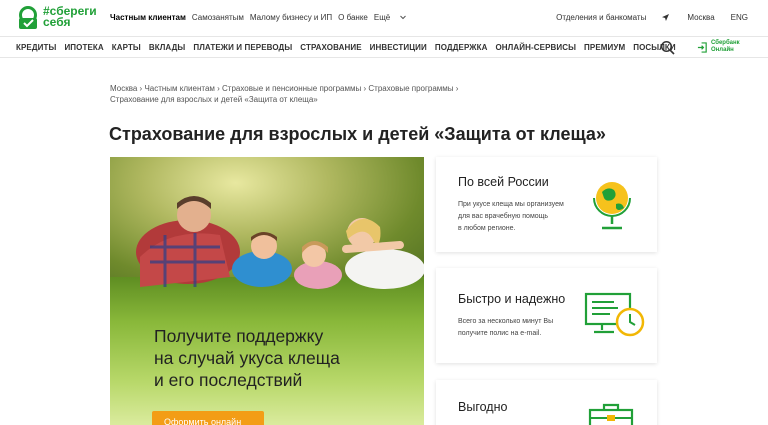  Describe the element at coordinates (546, 402) in the screenshot. I see `feature-card-profitable: Выгодно` at that location.